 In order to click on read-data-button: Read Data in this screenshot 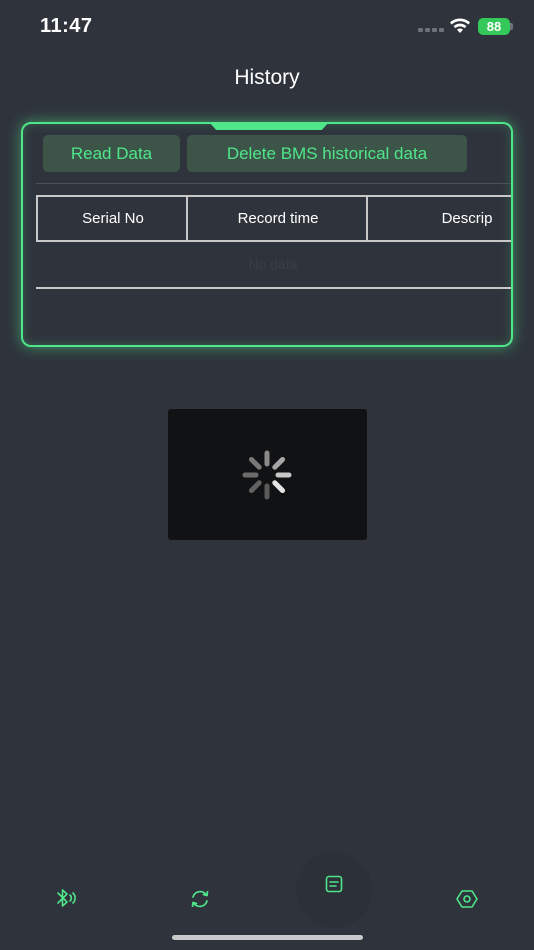, I will do `click(111, 153)`.